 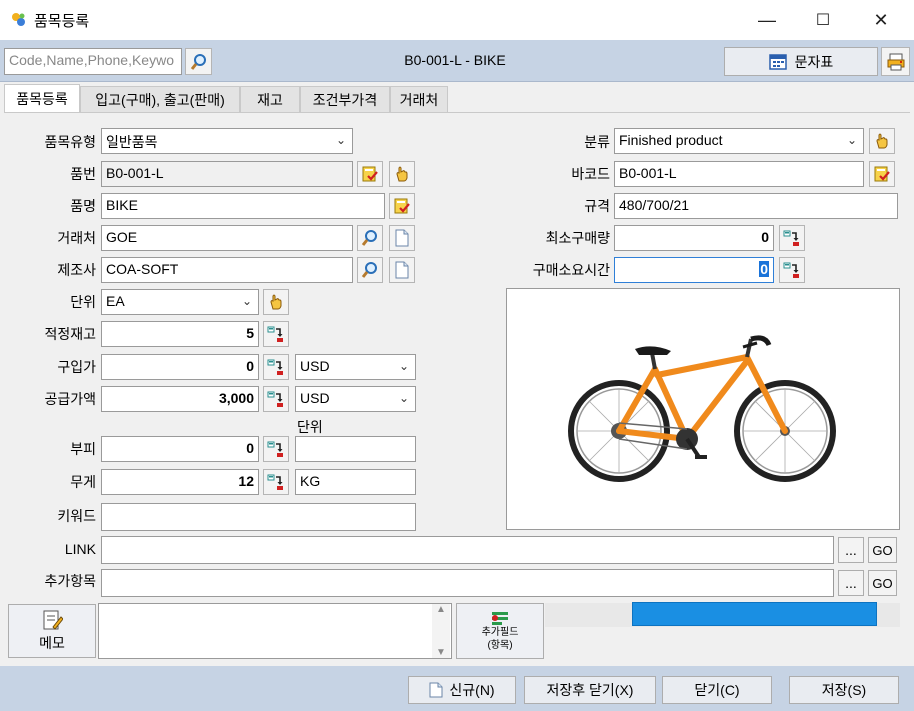 What do you see at coordinates (694, 238) in the screenshot?
I see `min-order-field: 0` at bounding box center [694, 238].